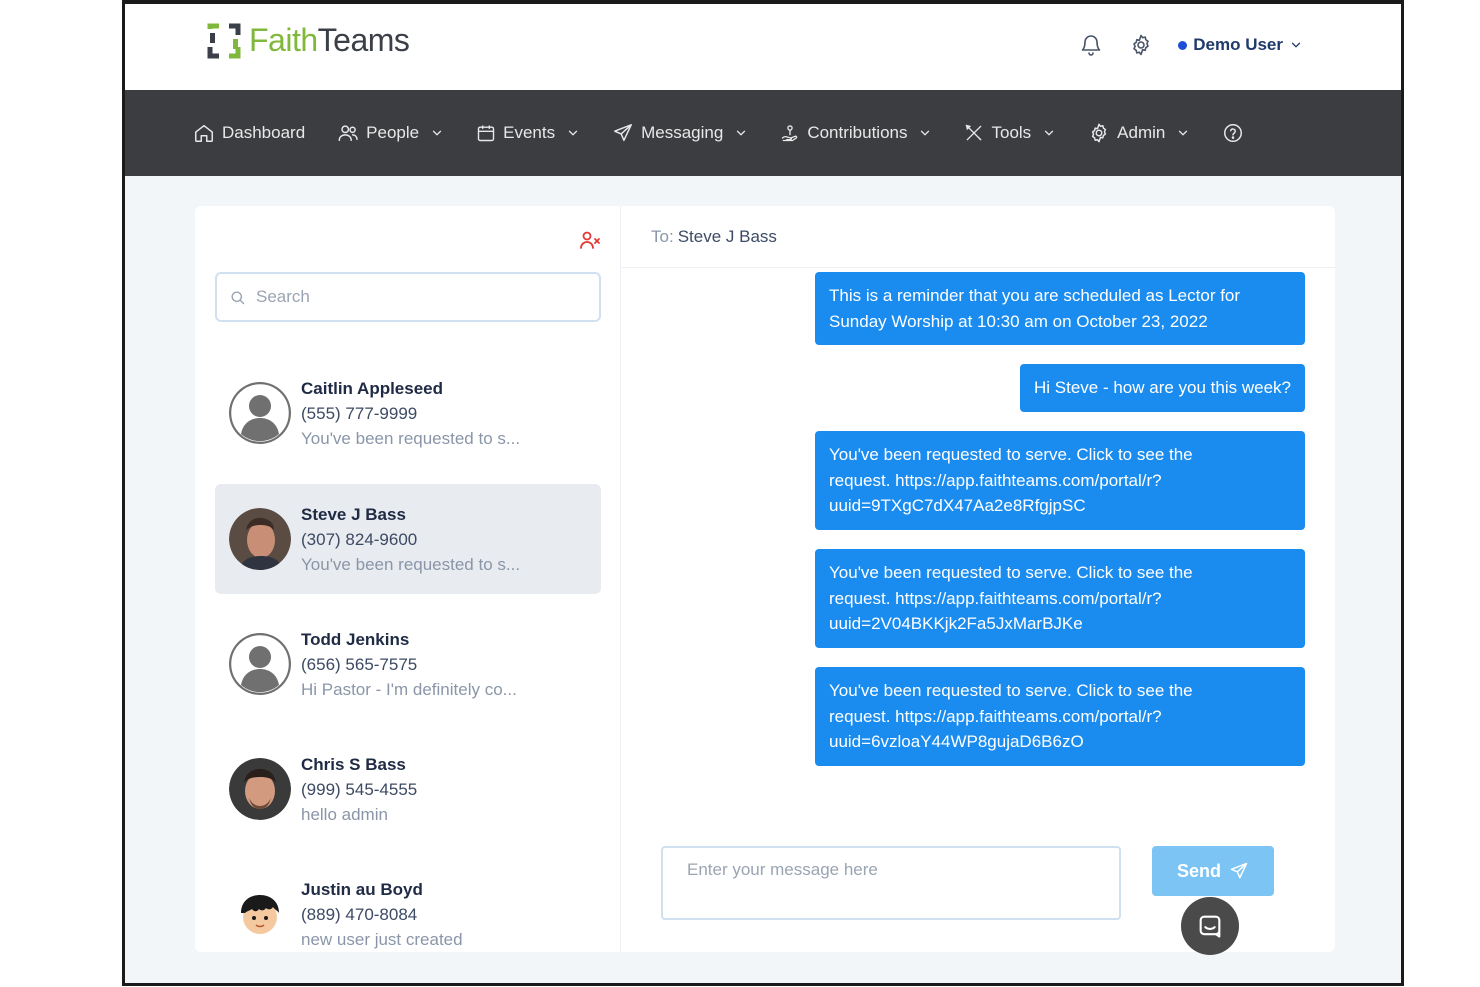 The width and height of the screenshot is (1480, 987). Describe the element at coordinates (363, 40) in the screenshot. I see `logo-text-teams: Teams` at that location.